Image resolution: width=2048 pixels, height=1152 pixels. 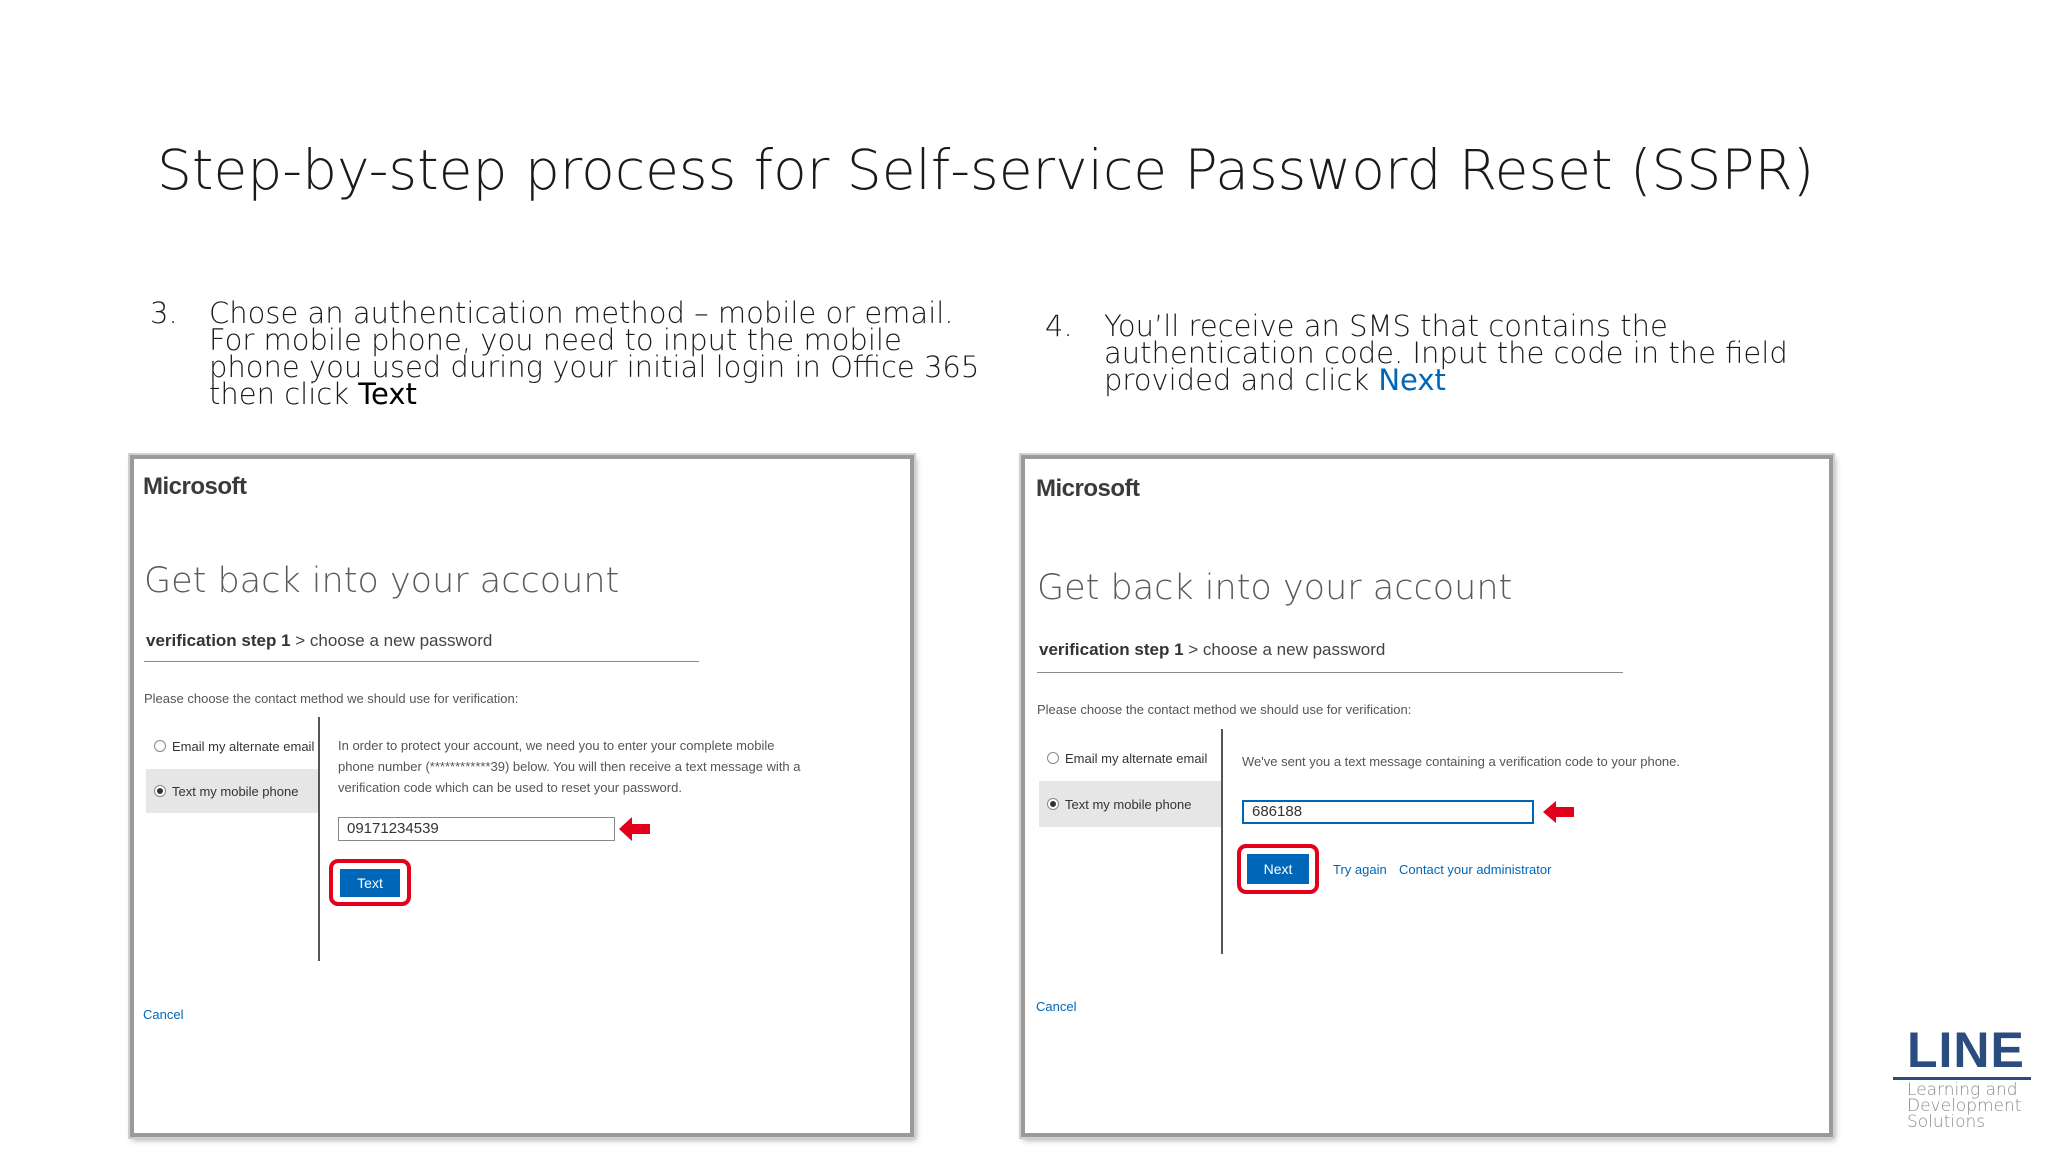 I want to click on line-logo-name: LINE, so click(x=1966, y=1050).